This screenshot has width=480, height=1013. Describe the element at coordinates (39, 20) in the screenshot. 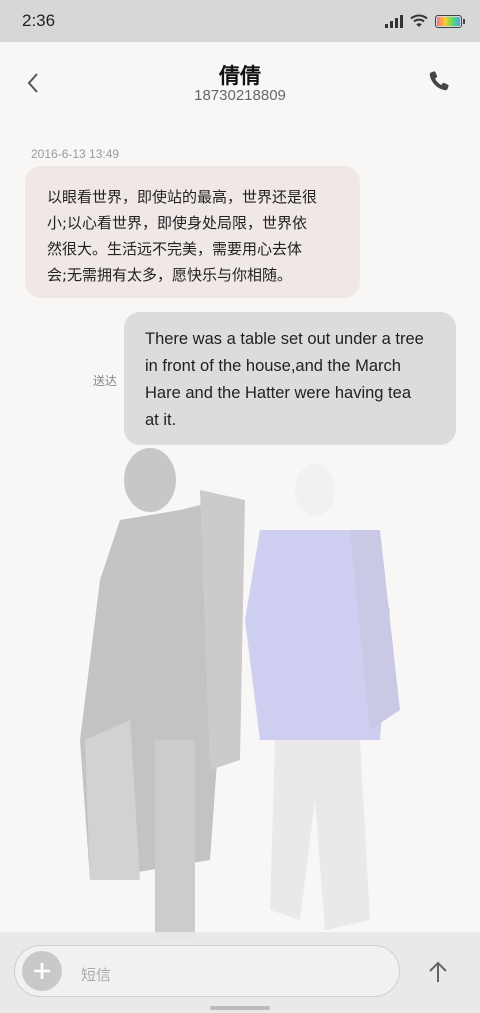

I see `status-time: 2:36` at that location.